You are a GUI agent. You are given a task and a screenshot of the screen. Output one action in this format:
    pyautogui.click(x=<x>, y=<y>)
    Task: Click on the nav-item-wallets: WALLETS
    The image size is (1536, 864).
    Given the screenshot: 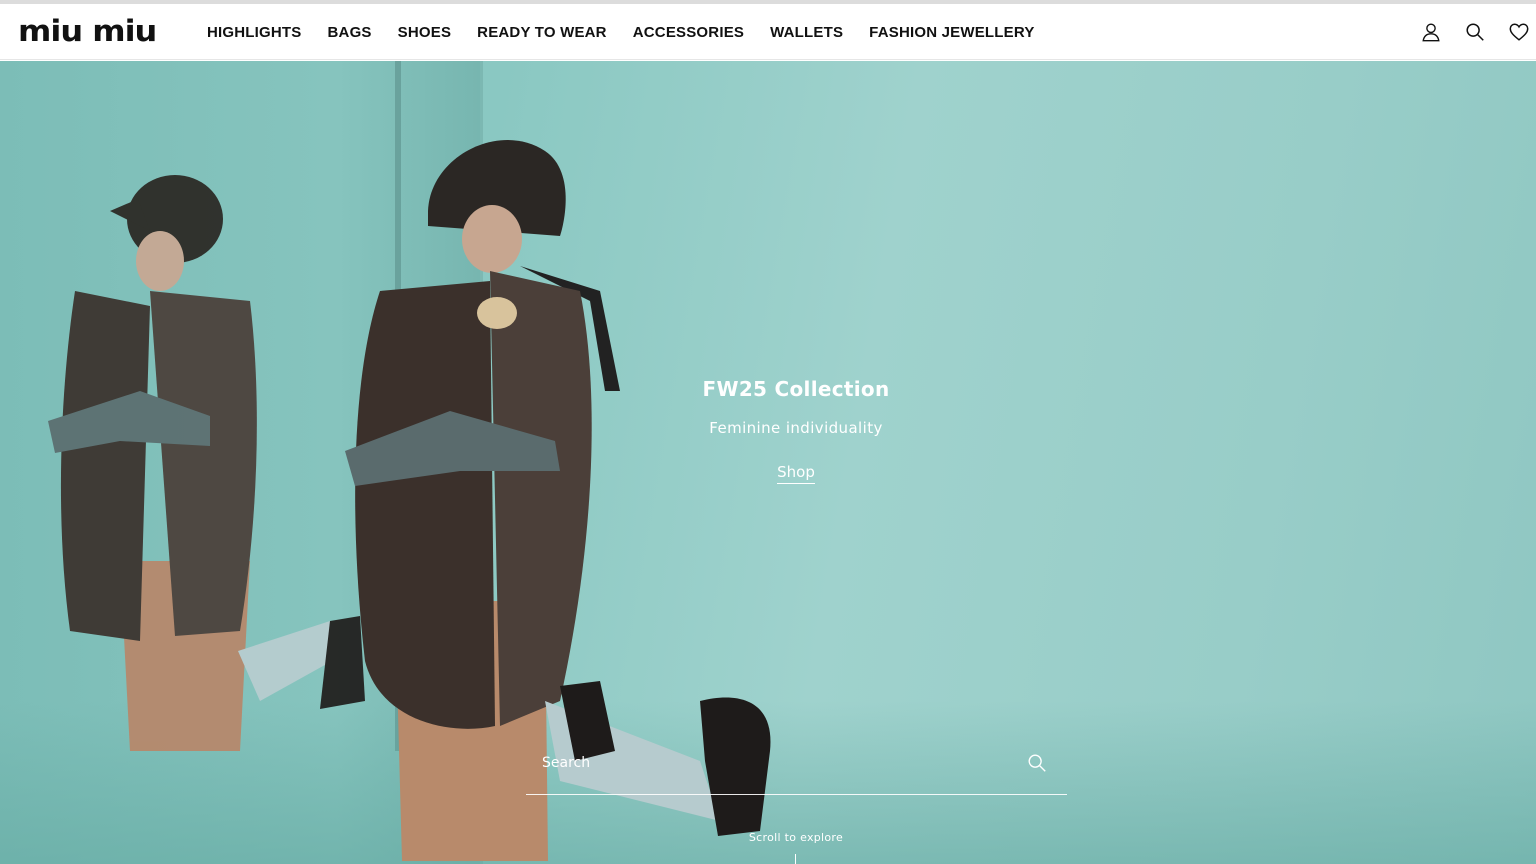 What is the action you would take?
    pyautogui.click(x=806, y=32)
    